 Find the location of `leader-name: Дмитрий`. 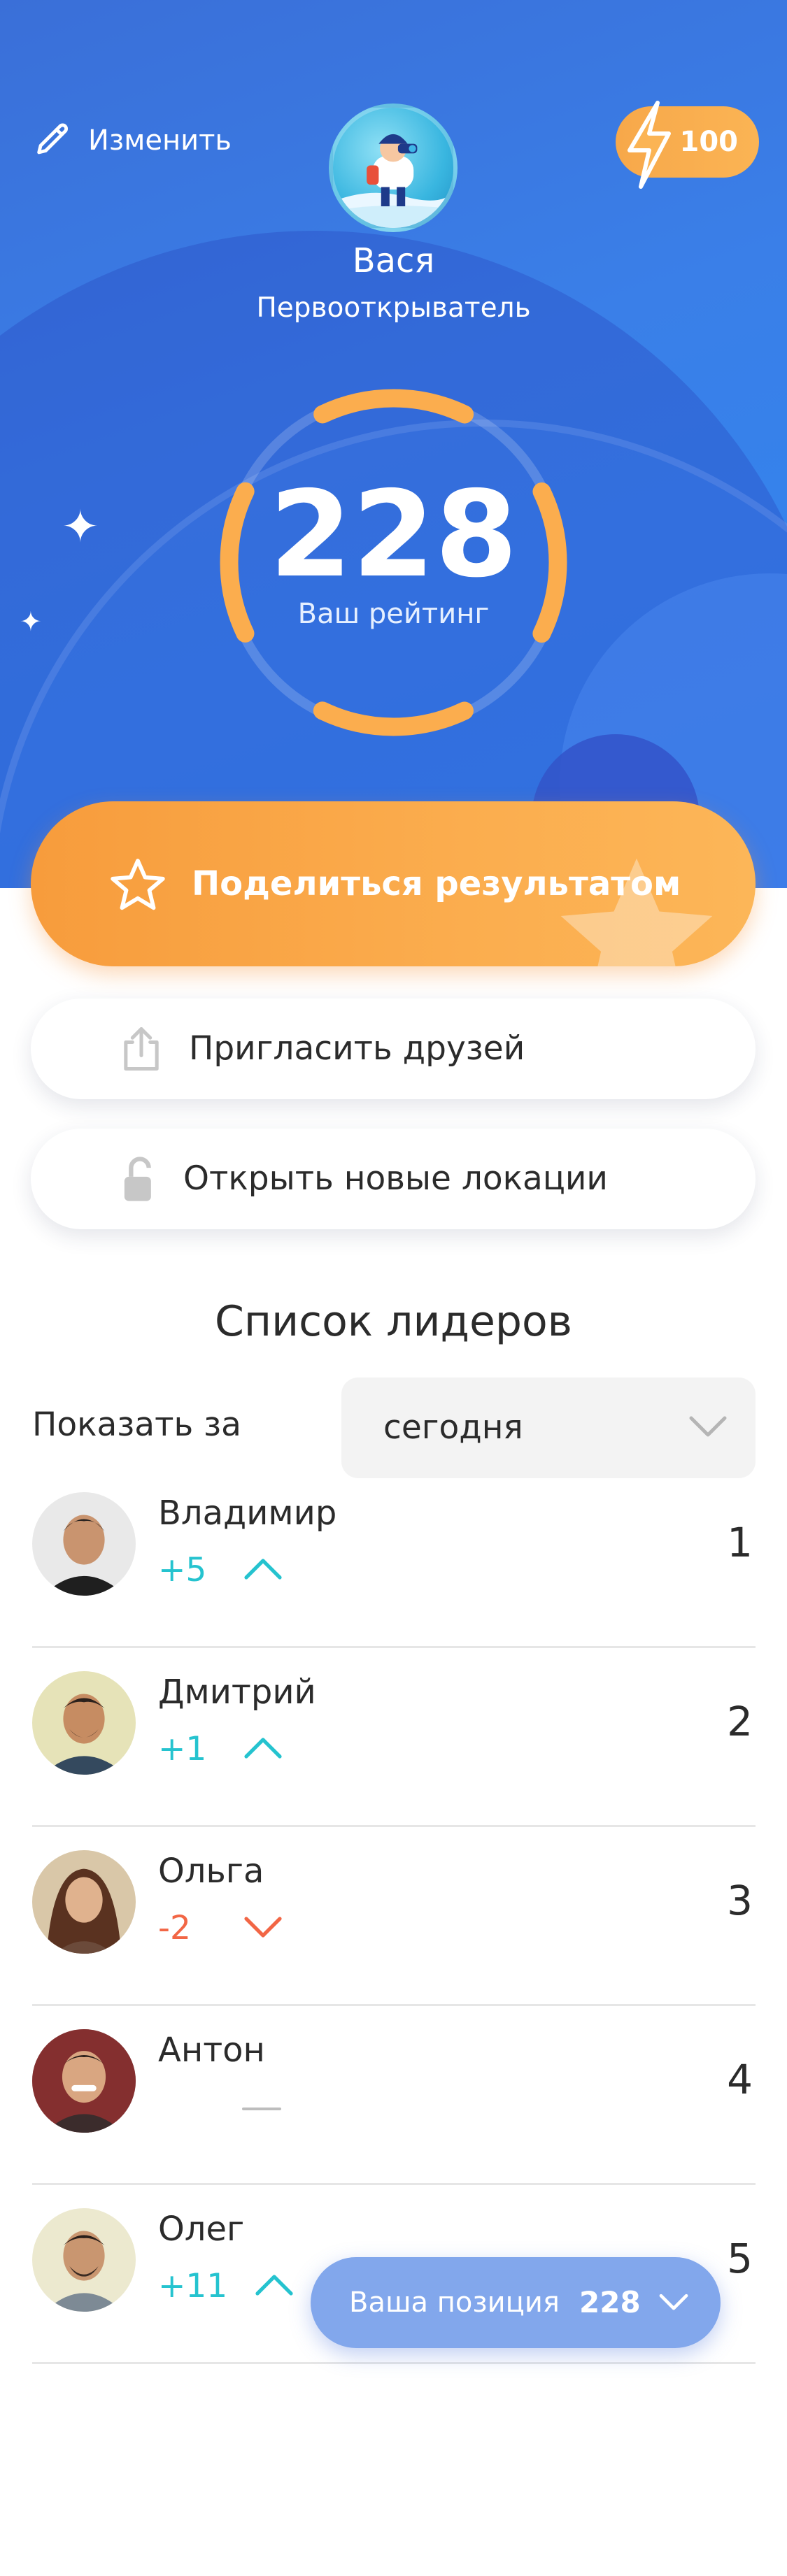

leader-name: Дмитрий is located at coordinates (237, 1692).